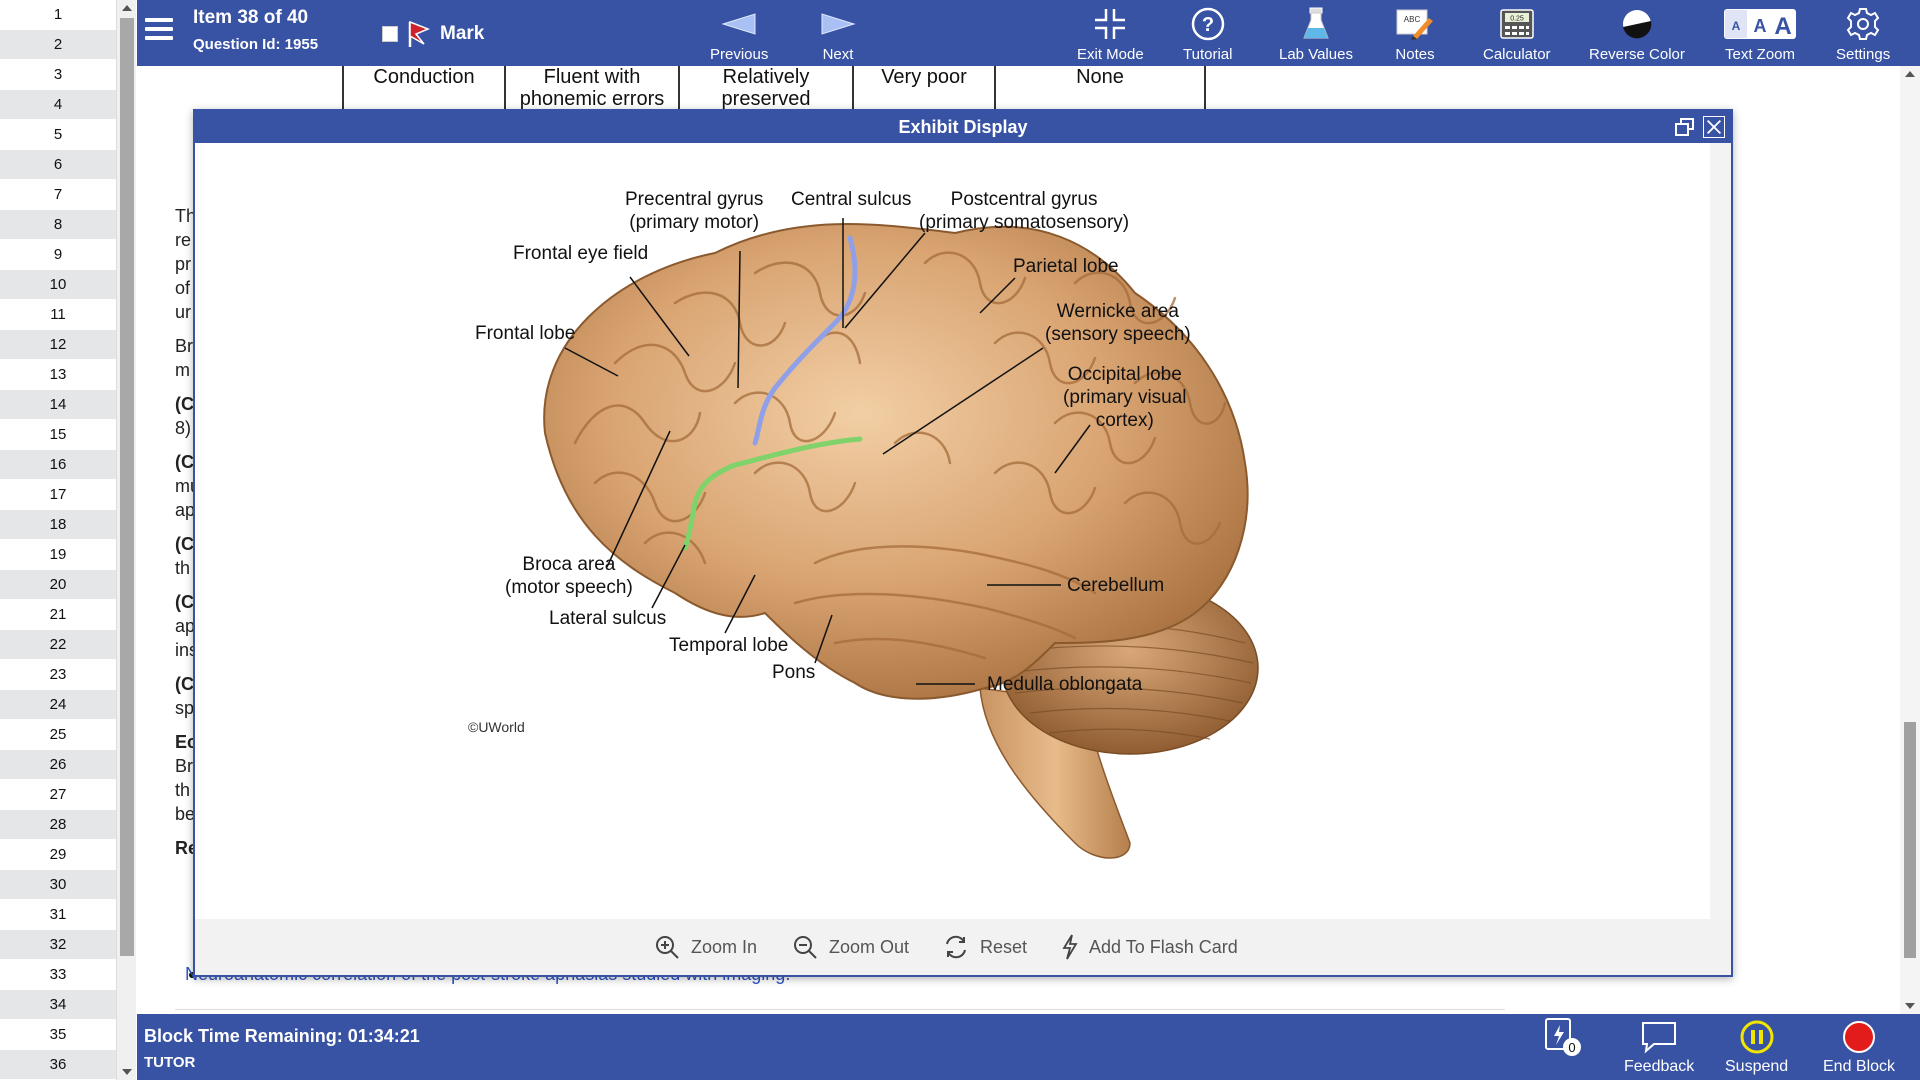 Image resolution: width=1920 pixels, height=1080 pixels. I want to click on next-button: Next, so click(838, 33).